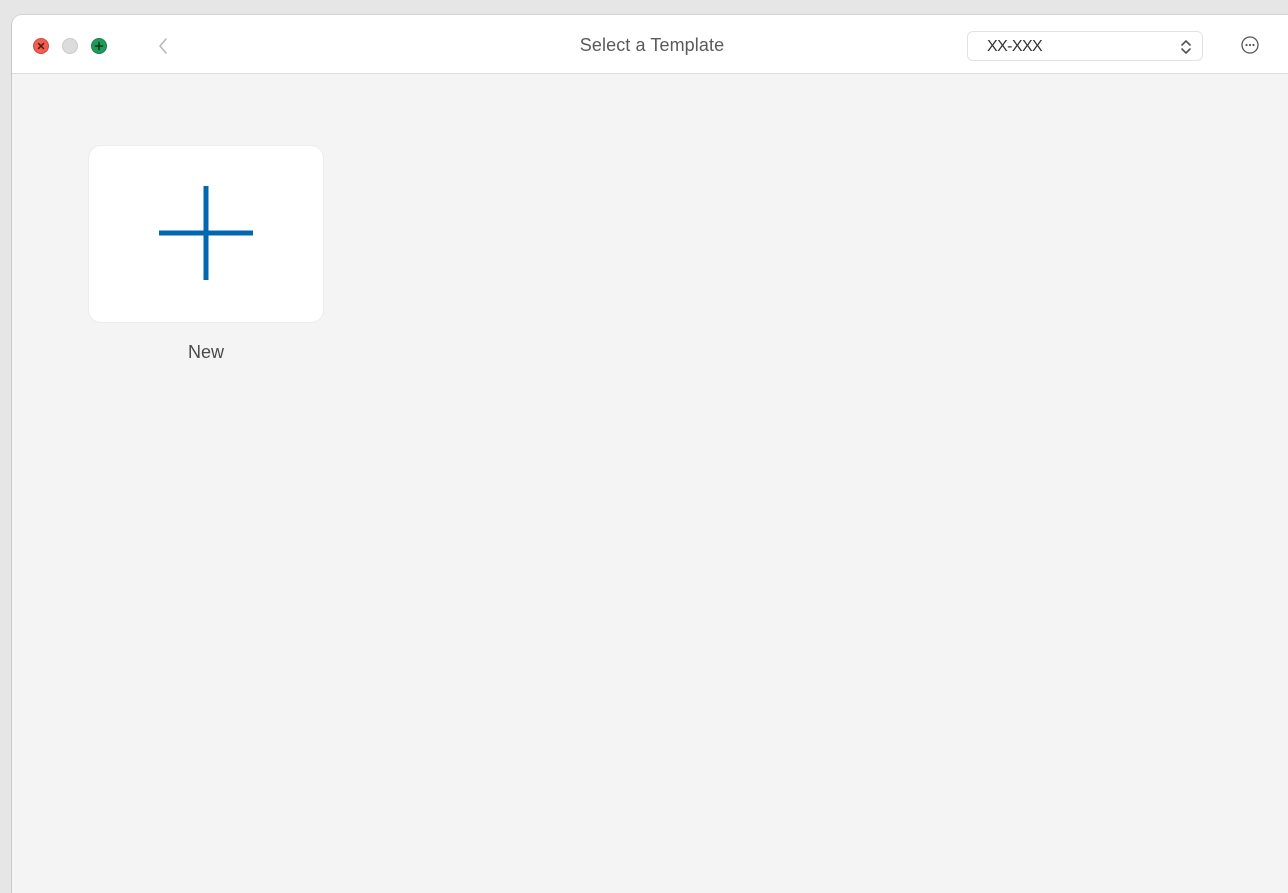 The image size is (1288, 893). I want to click on more-options-button, so click(1250, 45).